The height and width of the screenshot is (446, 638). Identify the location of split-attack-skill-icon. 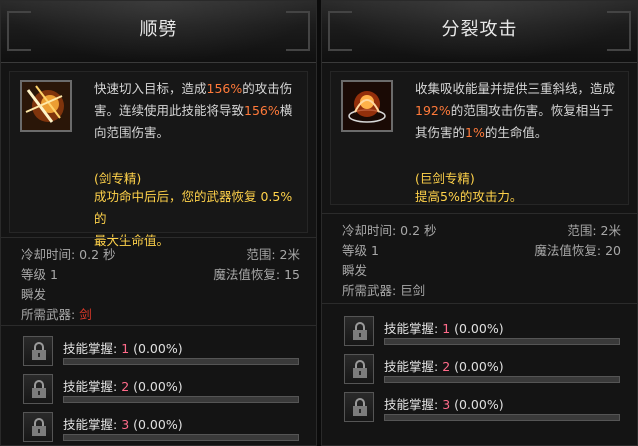
(367, 106).